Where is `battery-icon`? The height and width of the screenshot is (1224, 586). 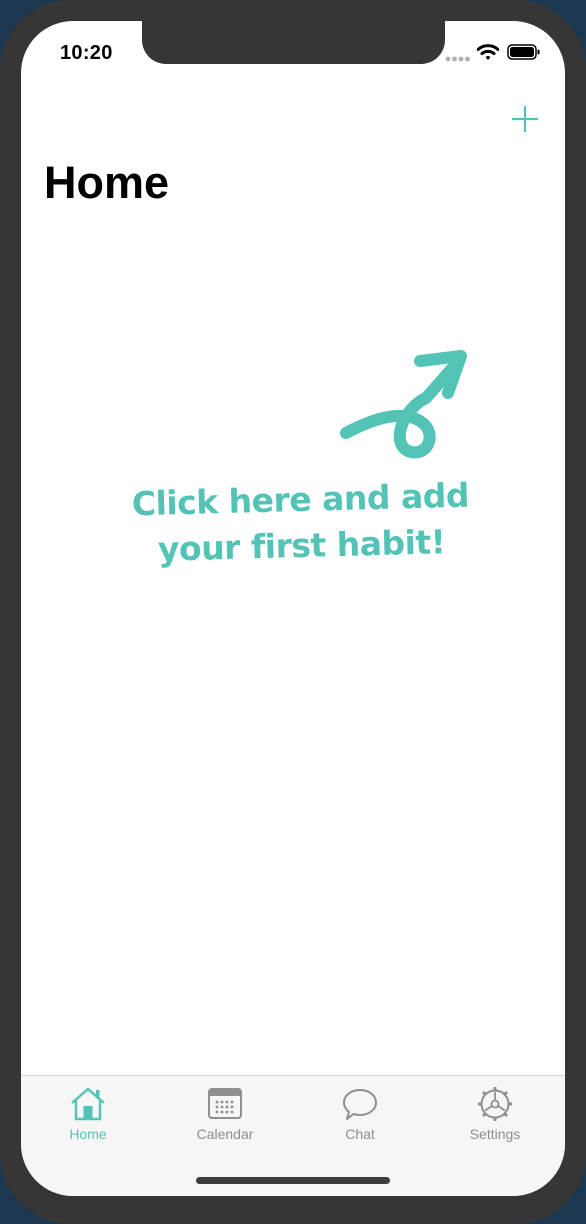 battery-icon is located at coordinates (523, 52).